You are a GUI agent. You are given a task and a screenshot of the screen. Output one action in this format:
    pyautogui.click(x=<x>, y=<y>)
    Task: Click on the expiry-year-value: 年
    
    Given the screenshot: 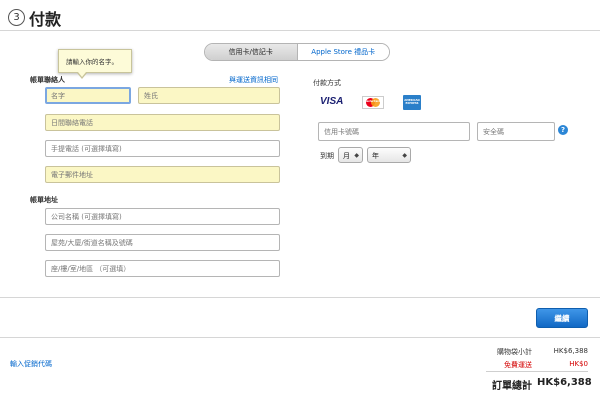 What is the action you would take?
    pyautogui.click(x=375, y=156)
    